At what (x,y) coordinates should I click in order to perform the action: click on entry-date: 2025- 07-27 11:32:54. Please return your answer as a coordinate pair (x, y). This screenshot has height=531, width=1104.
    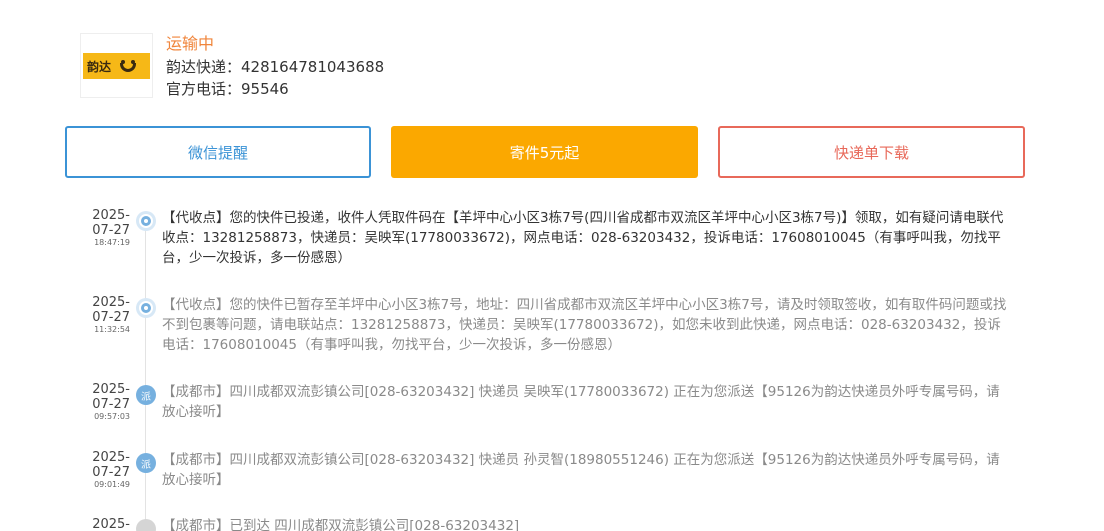
    Looking at the image, I should click on (109, 315).